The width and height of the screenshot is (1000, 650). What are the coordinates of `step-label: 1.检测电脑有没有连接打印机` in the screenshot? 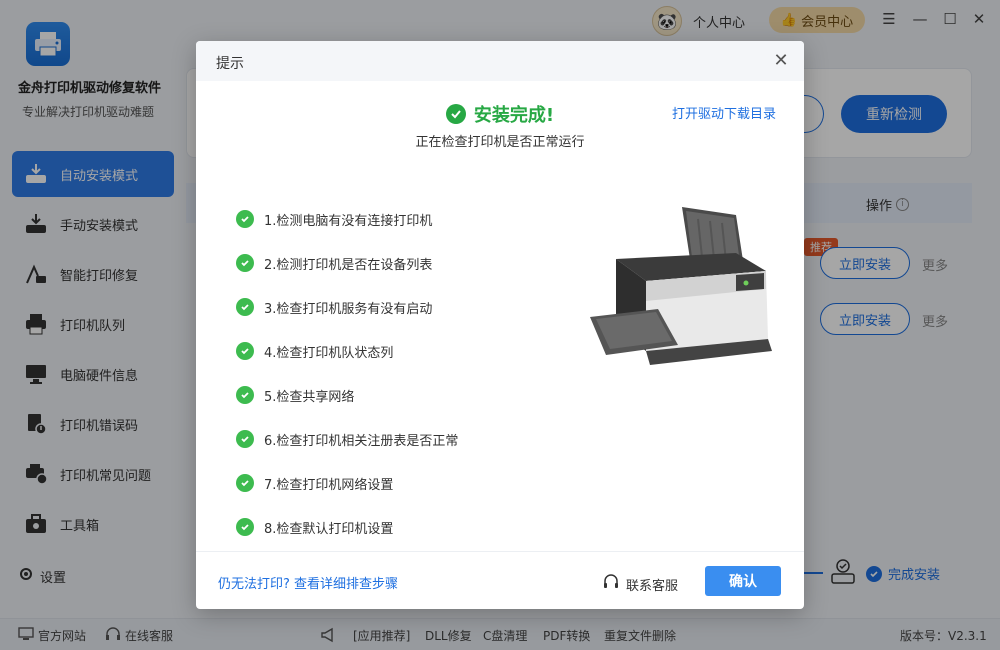 It's located at (348, 221).